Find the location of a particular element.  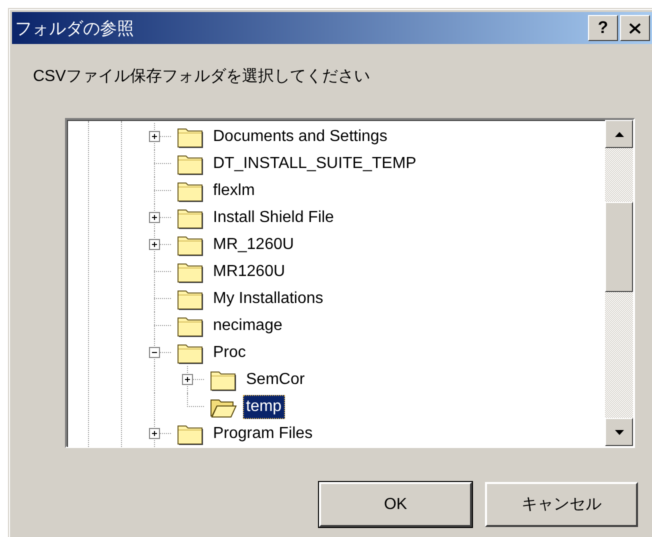

folder-item: flexlm is located at coordinates (234, 190).